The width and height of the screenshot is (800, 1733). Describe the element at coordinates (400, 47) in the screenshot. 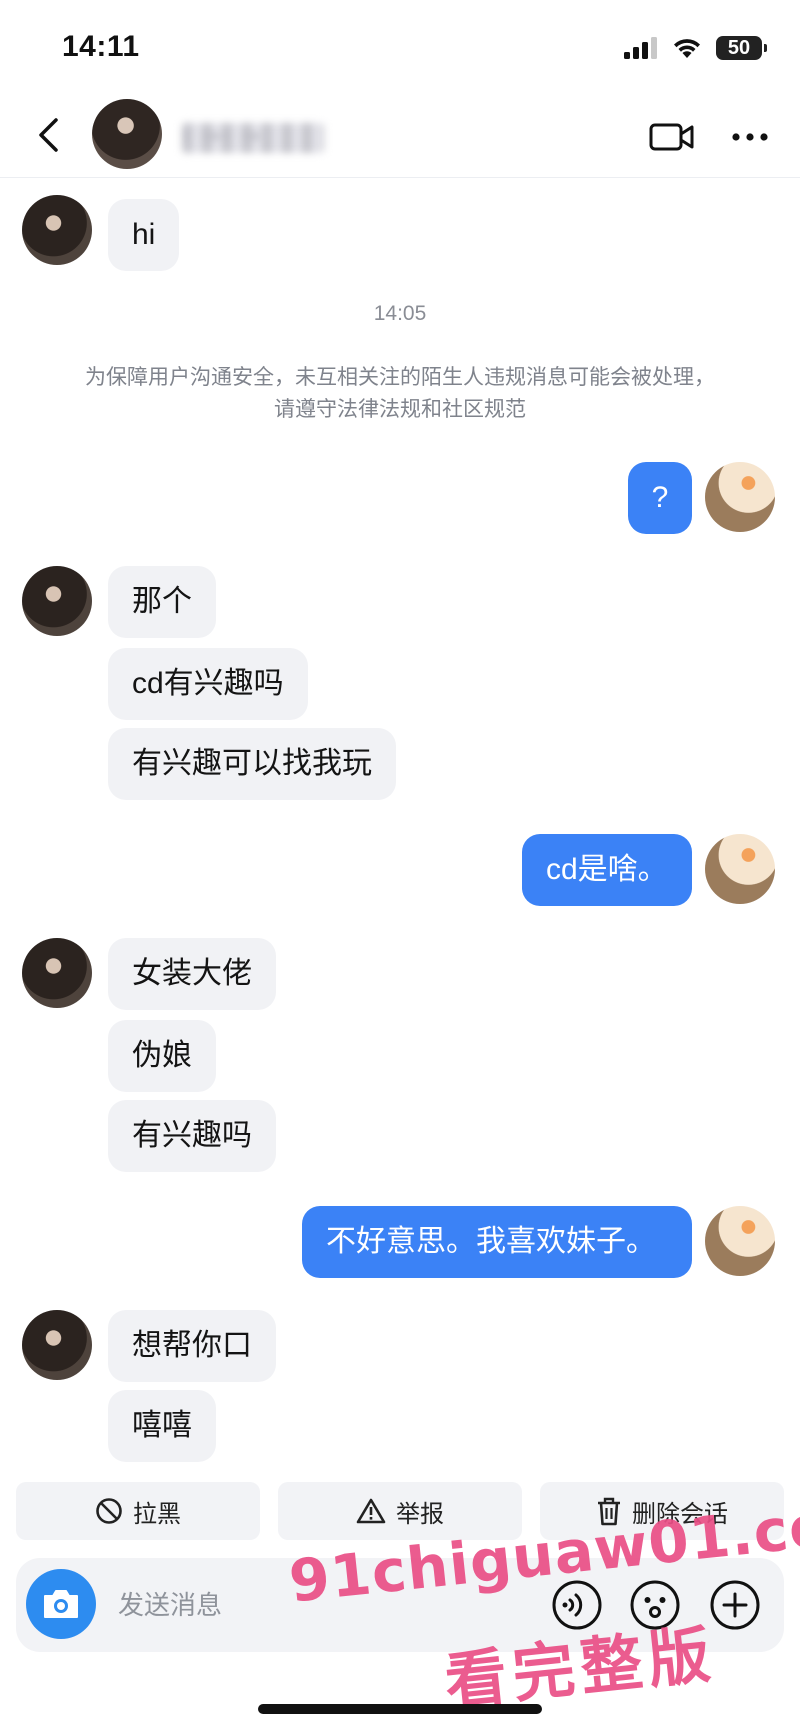

I see `status-bar: 14:11 50` at that location.